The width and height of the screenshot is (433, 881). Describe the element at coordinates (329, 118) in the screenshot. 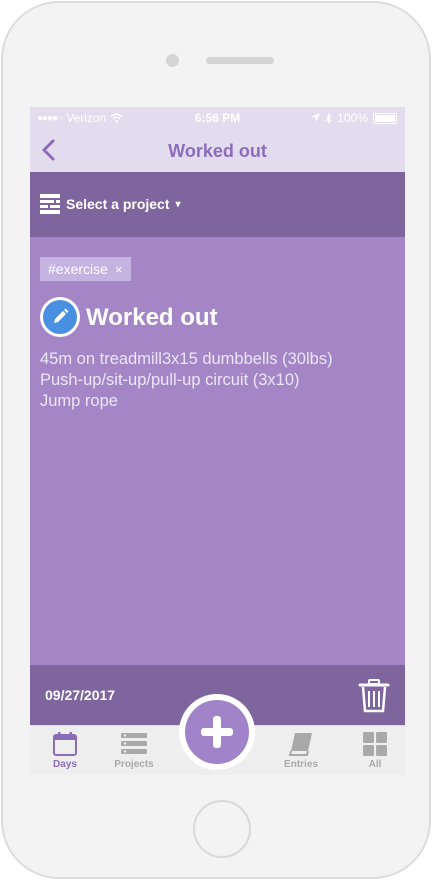

I see `bluetooth-icon` at that location.